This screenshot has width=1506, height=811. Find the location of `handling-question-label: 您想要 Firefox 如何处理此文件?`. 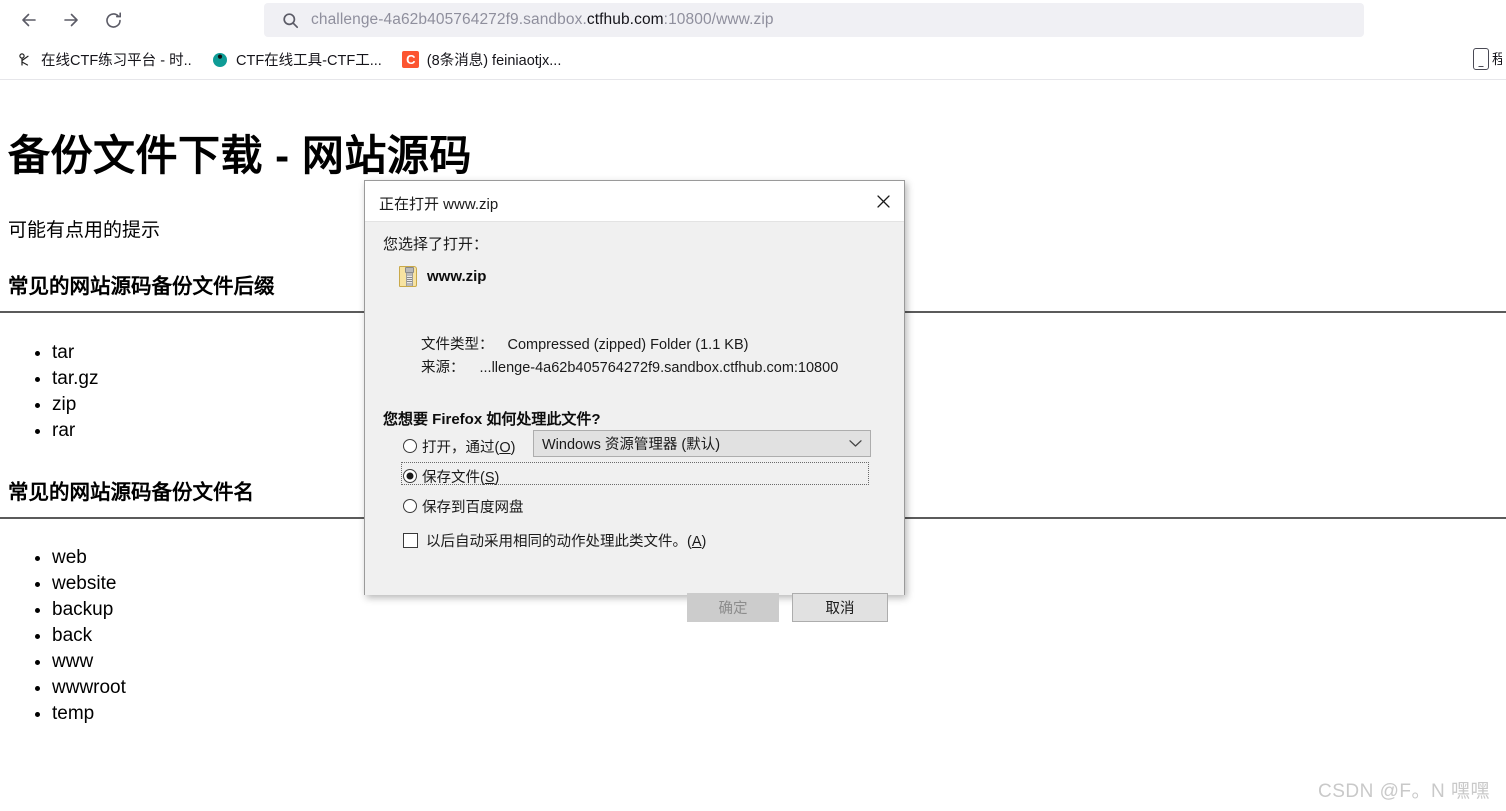

handling-question-label: 您想要 Firefox 如何处理此文件? is located at coordinates (492, 419).